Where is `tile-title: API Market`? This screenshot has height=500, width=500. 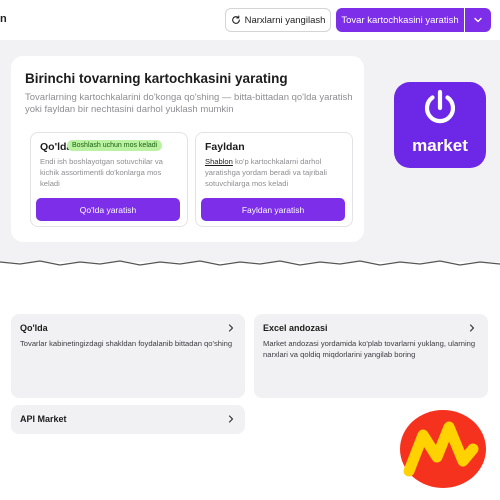 tile-title: API Market is located at coordinates (43, 419).